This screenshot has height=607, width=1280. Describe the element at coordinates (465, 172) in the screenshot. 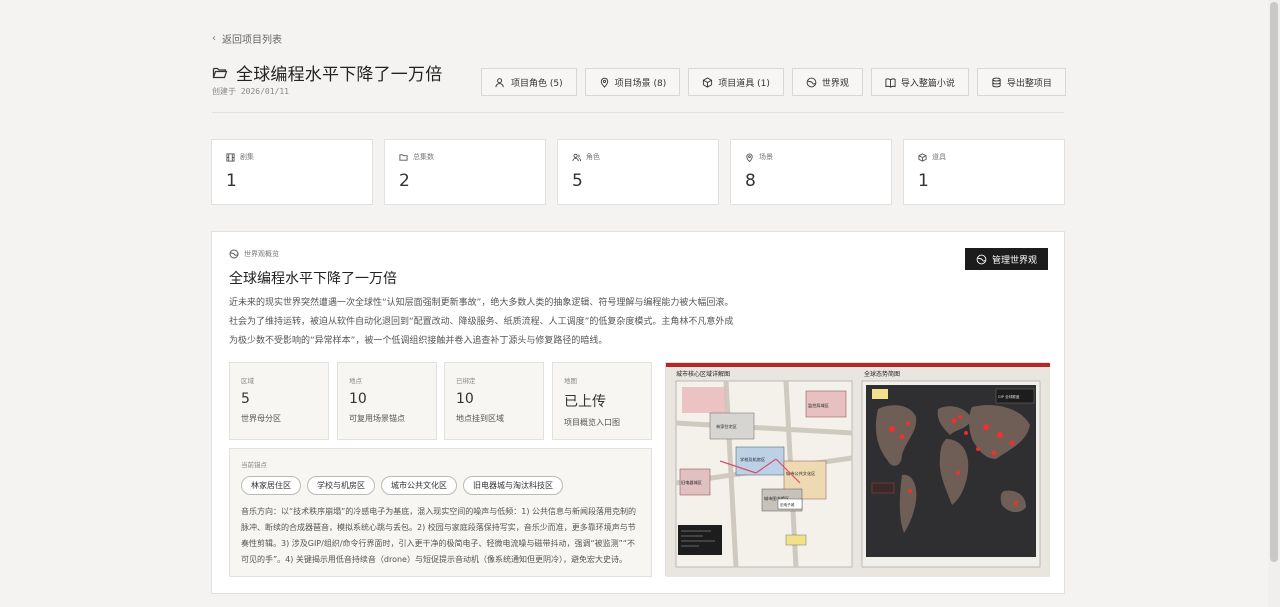

I see `stat-card-total-episodes: 总集数 2` at that location.